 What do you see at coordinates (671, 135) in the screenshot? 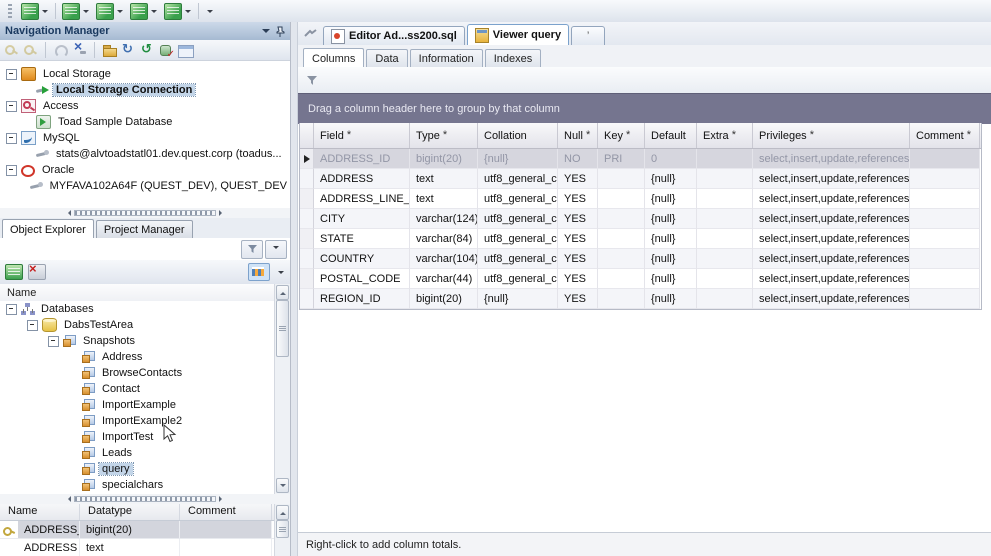
I see `column-header-default: Default` at bounding box center [671, 135].